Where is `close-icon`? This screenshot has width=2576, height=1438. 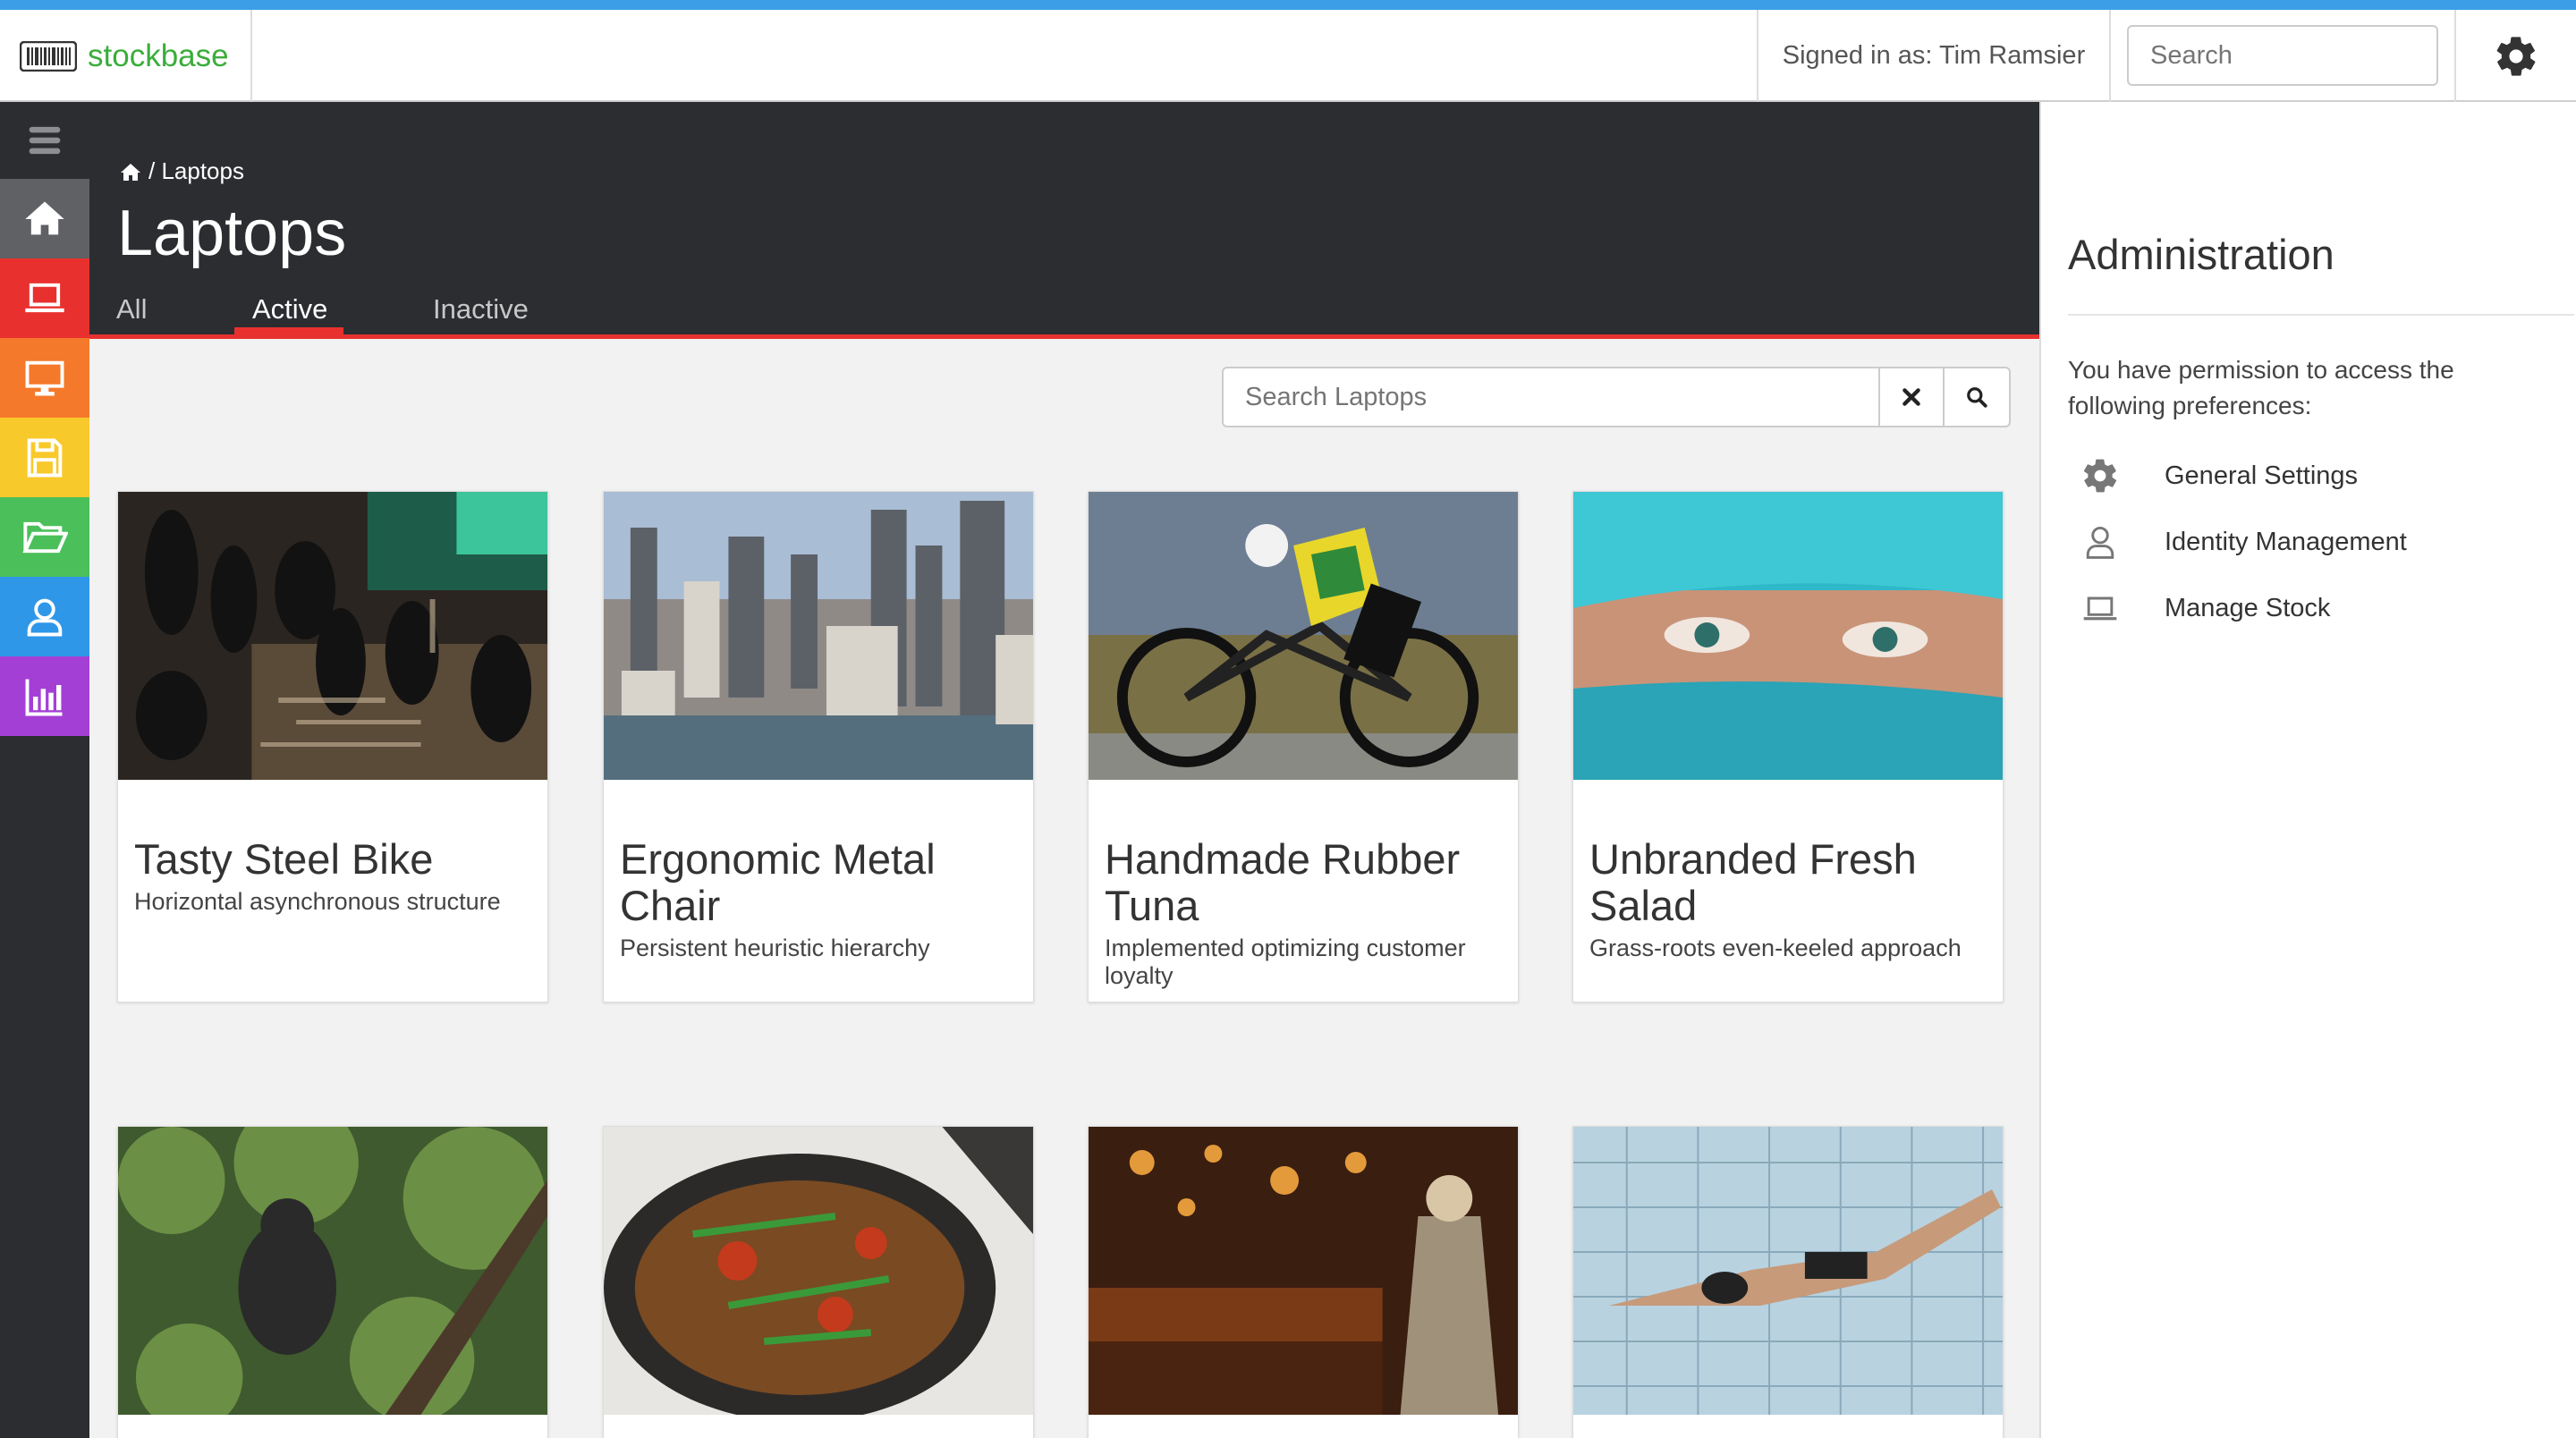
close-icon is located at coordinates (1911, 397).